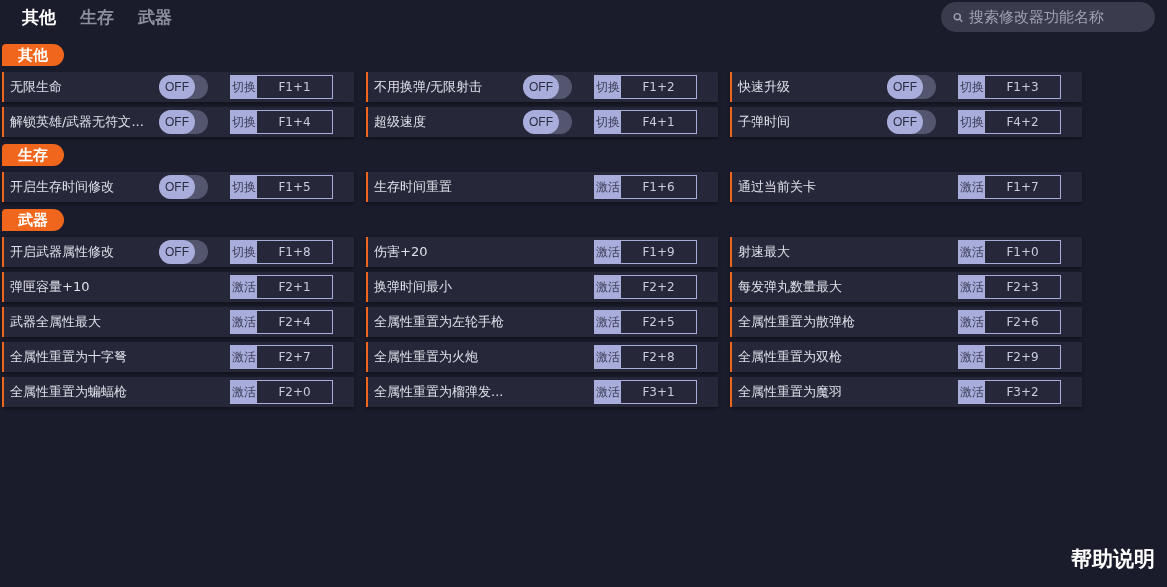 Image resolution: width=1167 pixels, height=587 pixels. I want to click on hotkey-button: 切换 F1+8, so click(281, 252).